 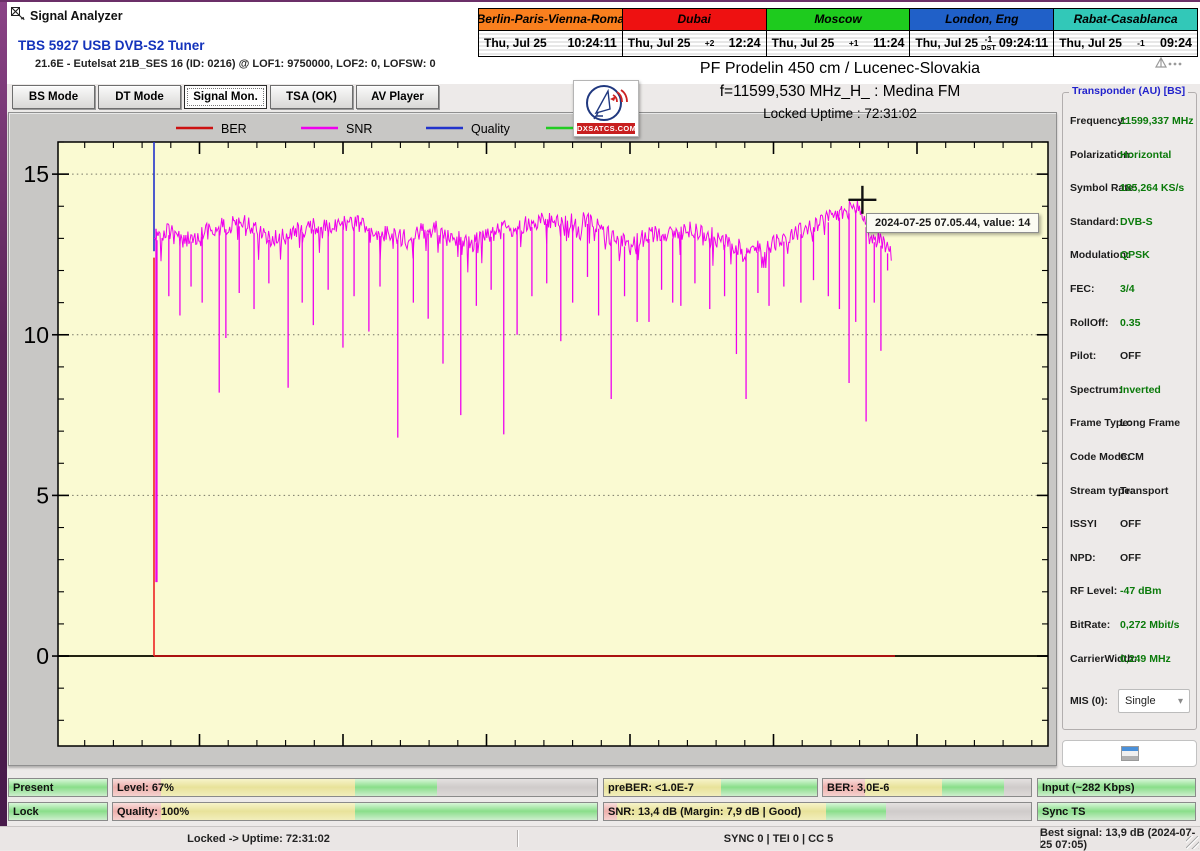 I want to click on clock-london-eng: London, Eng Thu, Jul 25 -1 DST 09:24:11, so click(x=982, y=32).